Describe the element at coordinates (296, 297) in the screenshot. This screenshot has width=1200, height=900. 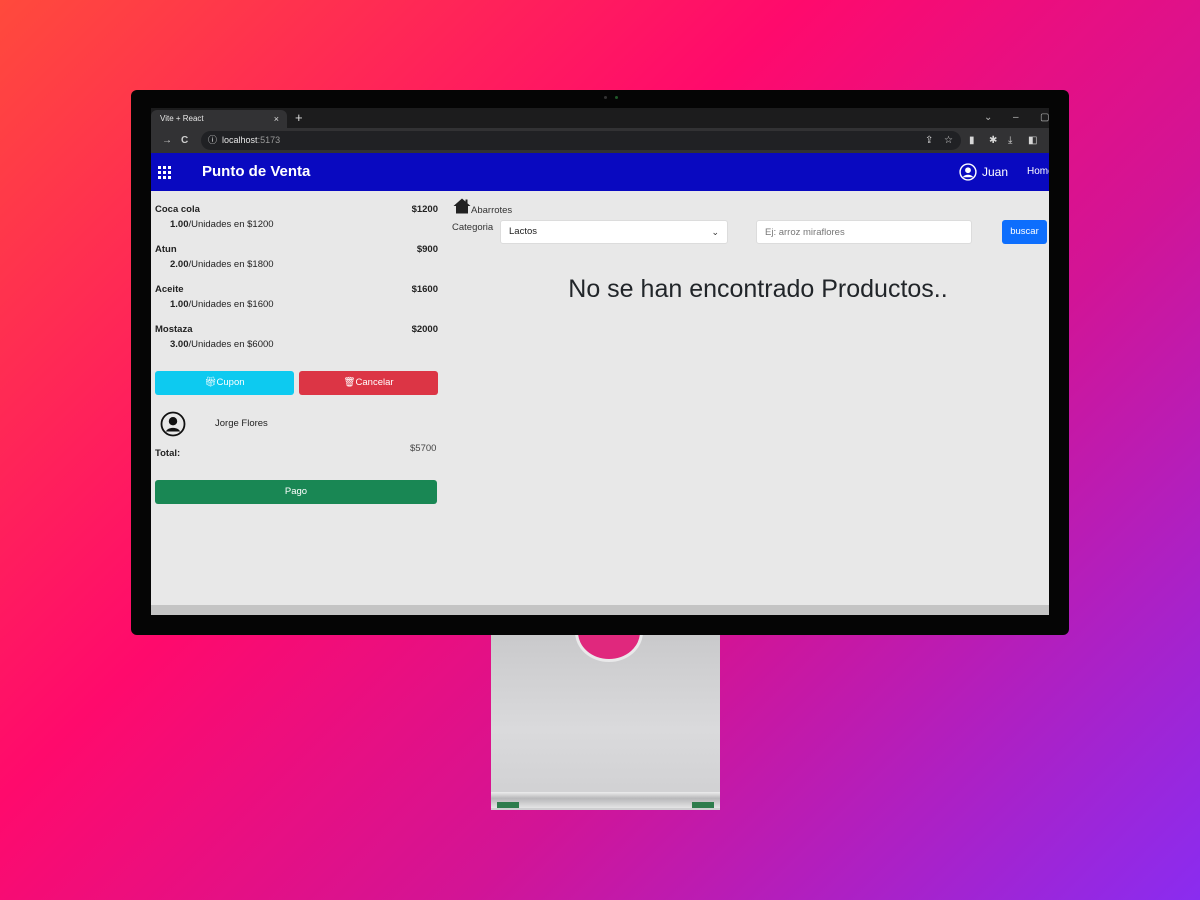
I see `cart-item: Aceite $1600 1.00/Unidades en $1600` at that location.